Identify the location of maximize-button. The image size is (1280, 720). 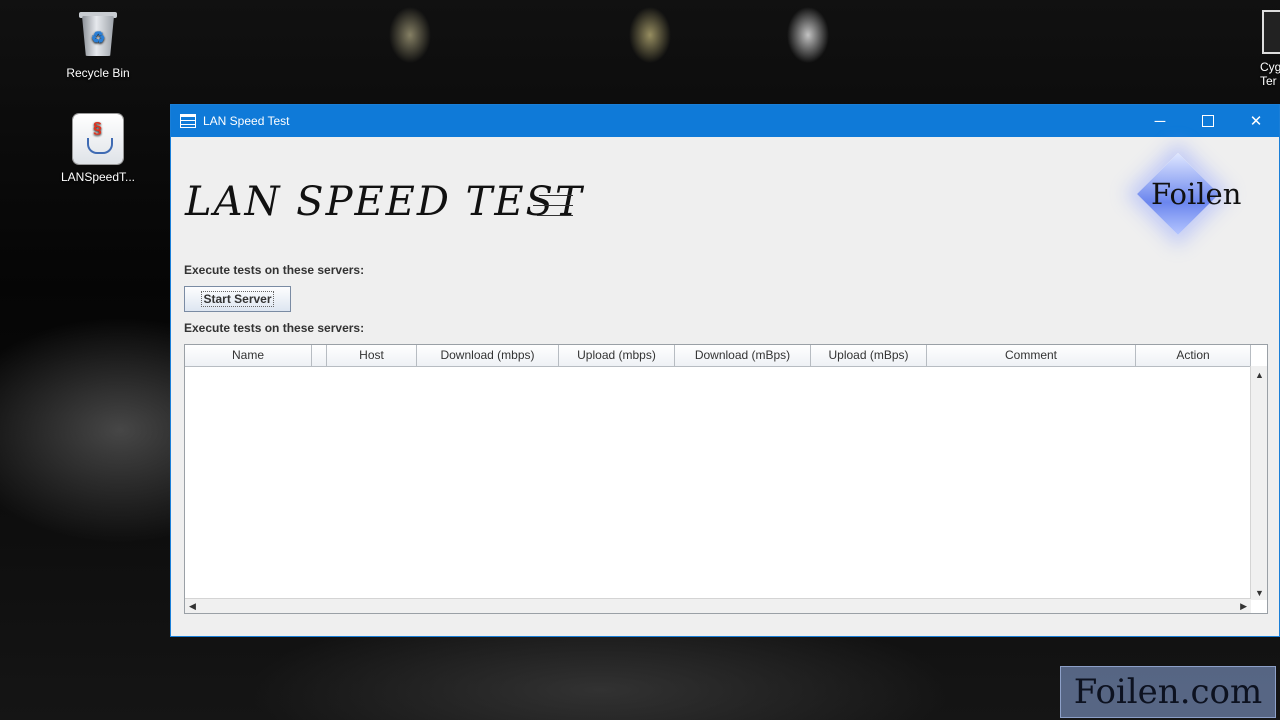
(1208, 121).